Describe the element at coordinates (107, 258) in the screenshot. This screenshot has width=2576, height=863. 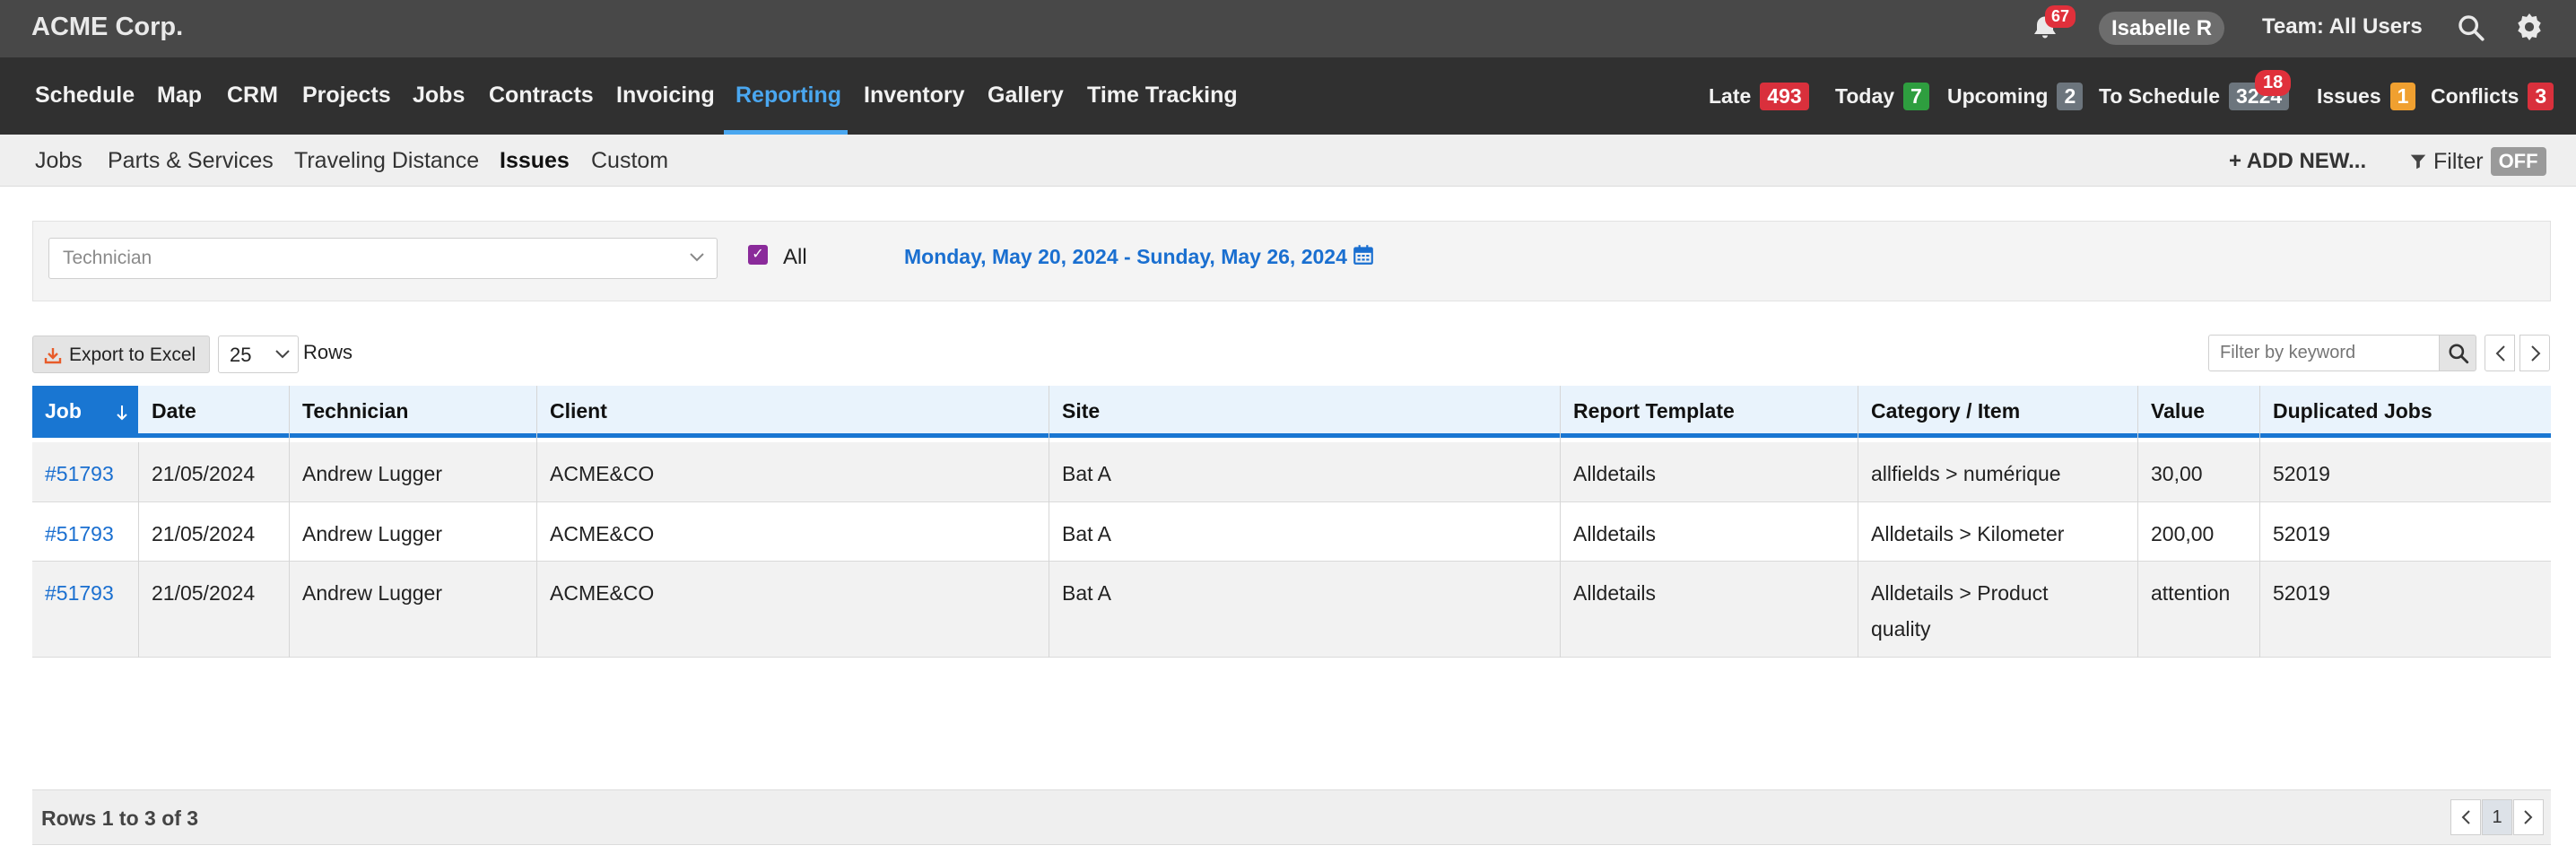
I see `technician-select-placeholder: Technician` at that location.